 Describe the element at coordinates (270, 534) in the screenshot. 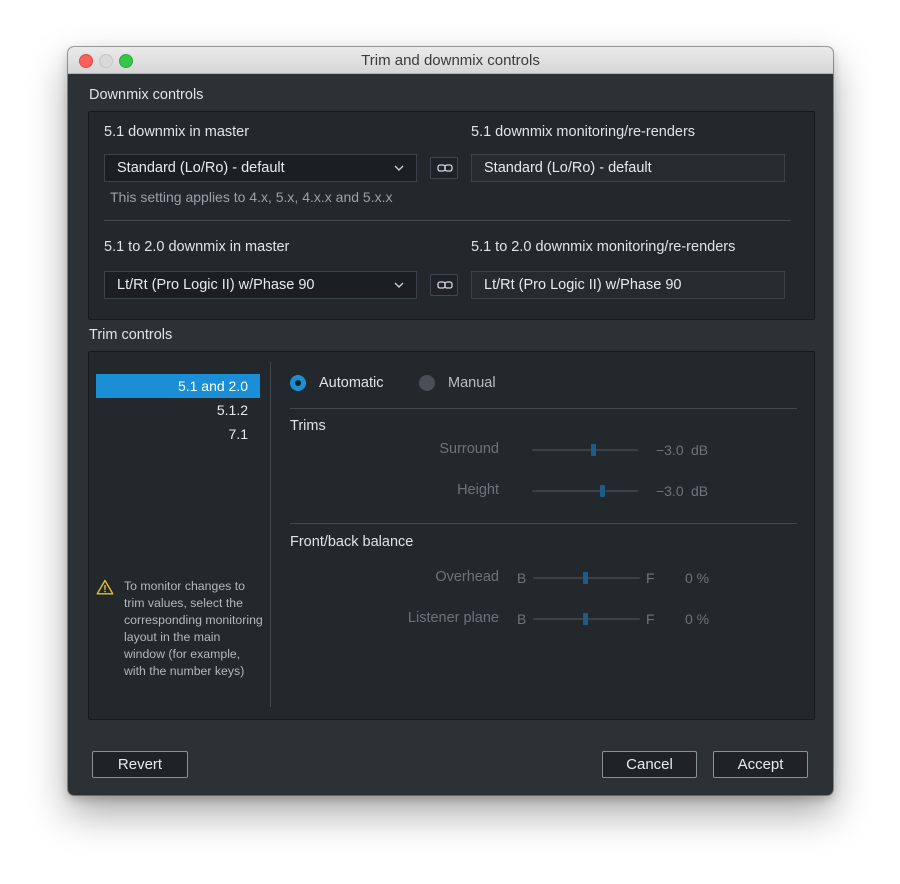

I see `trim-vertical-separator` at that location.